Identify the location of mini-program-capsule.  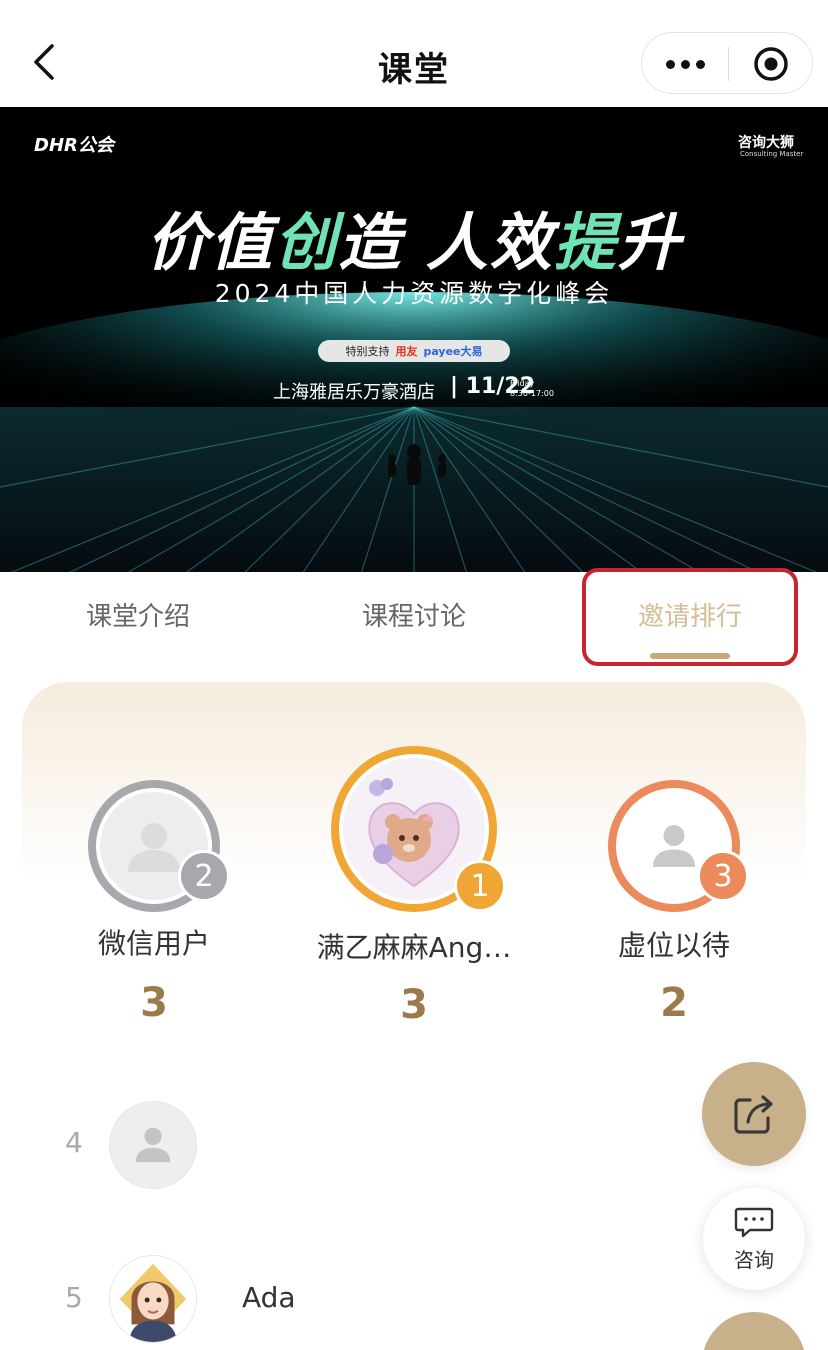
(727, 63).